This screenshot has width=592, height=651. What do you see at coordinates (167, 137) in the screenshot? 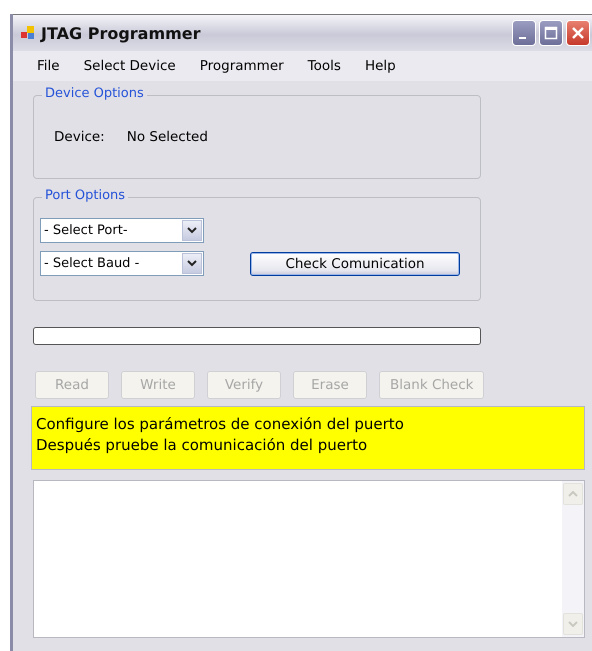
I see `device-value: No Selected` at bounding box center [167, 137].